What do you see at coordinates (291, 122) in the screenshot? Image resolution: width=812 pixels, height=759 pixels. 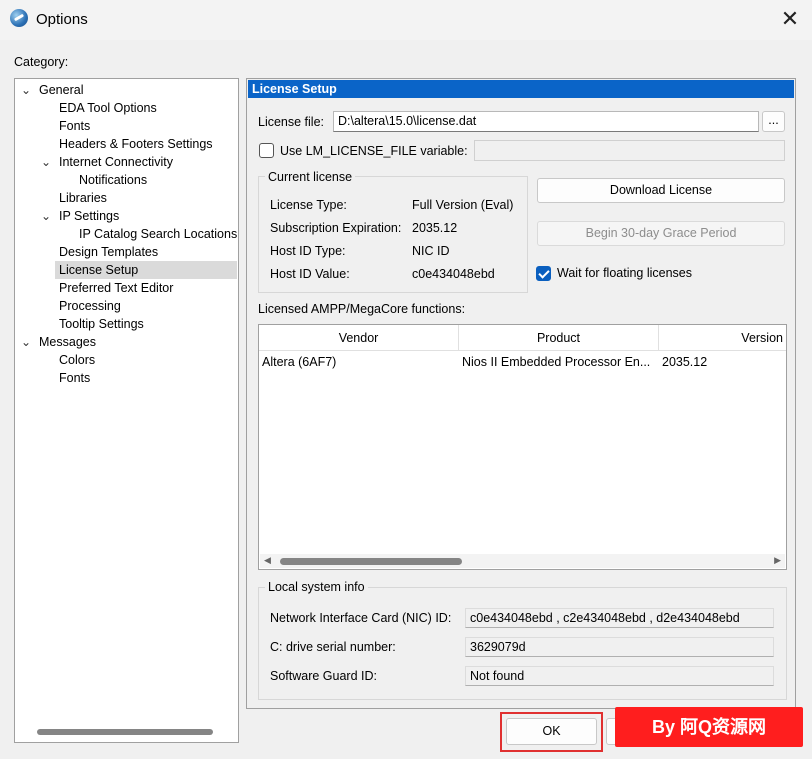 I see `license-file-label: License file:` at bounding box center [291, 122].